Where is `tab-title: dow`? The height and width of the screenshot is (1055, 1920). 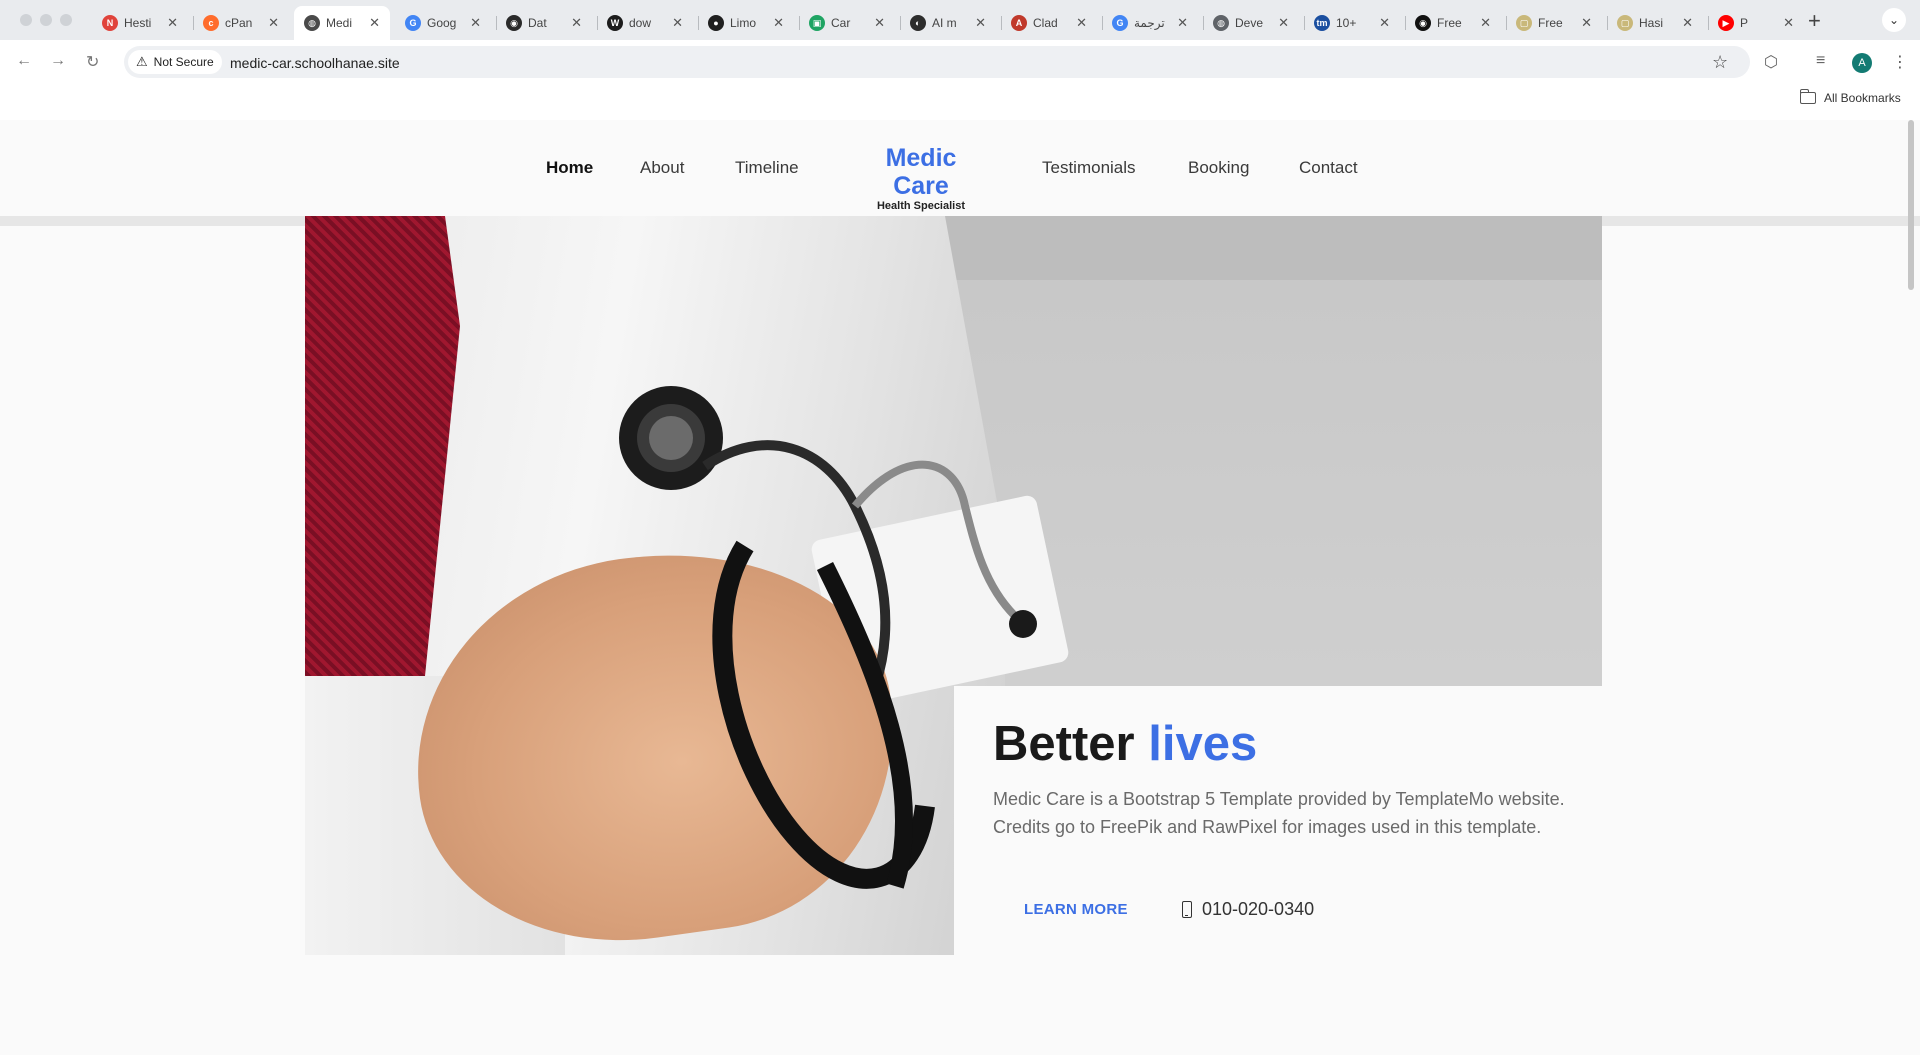 tab-title: dow is located at coordinates (640, 23).